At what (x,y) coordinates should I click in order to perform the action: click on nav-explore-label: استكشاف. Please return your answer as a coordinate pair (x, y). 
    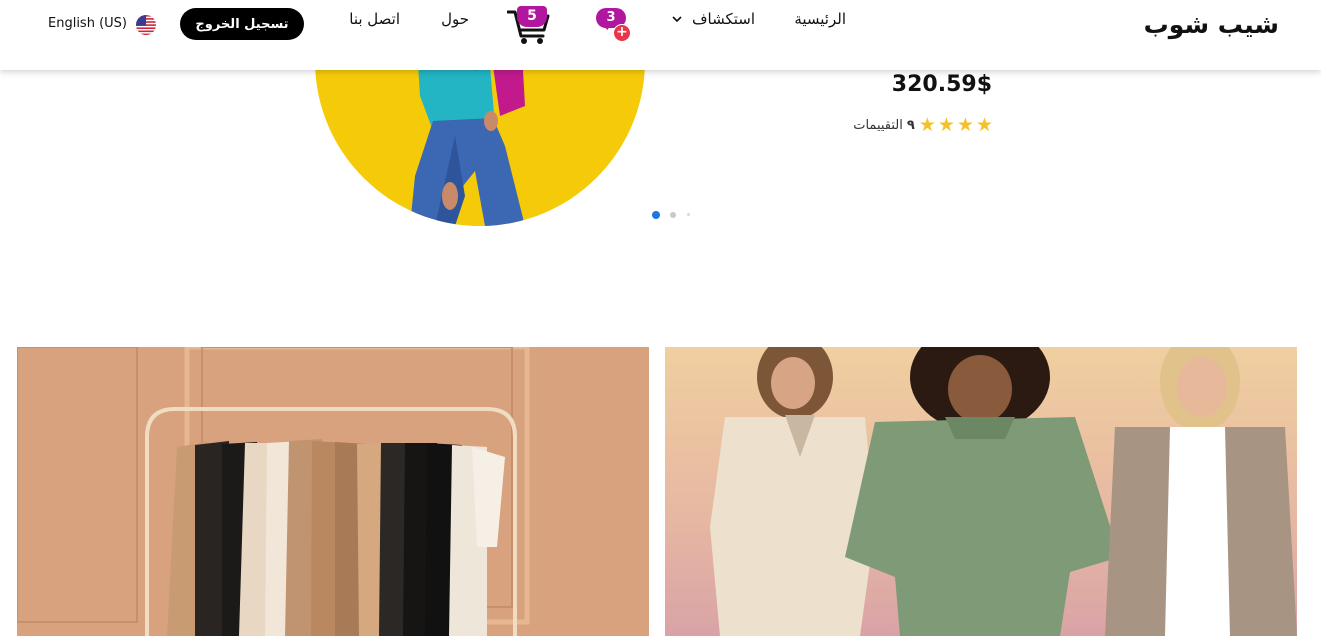
    Looking at the image, I should click on (723, 19).